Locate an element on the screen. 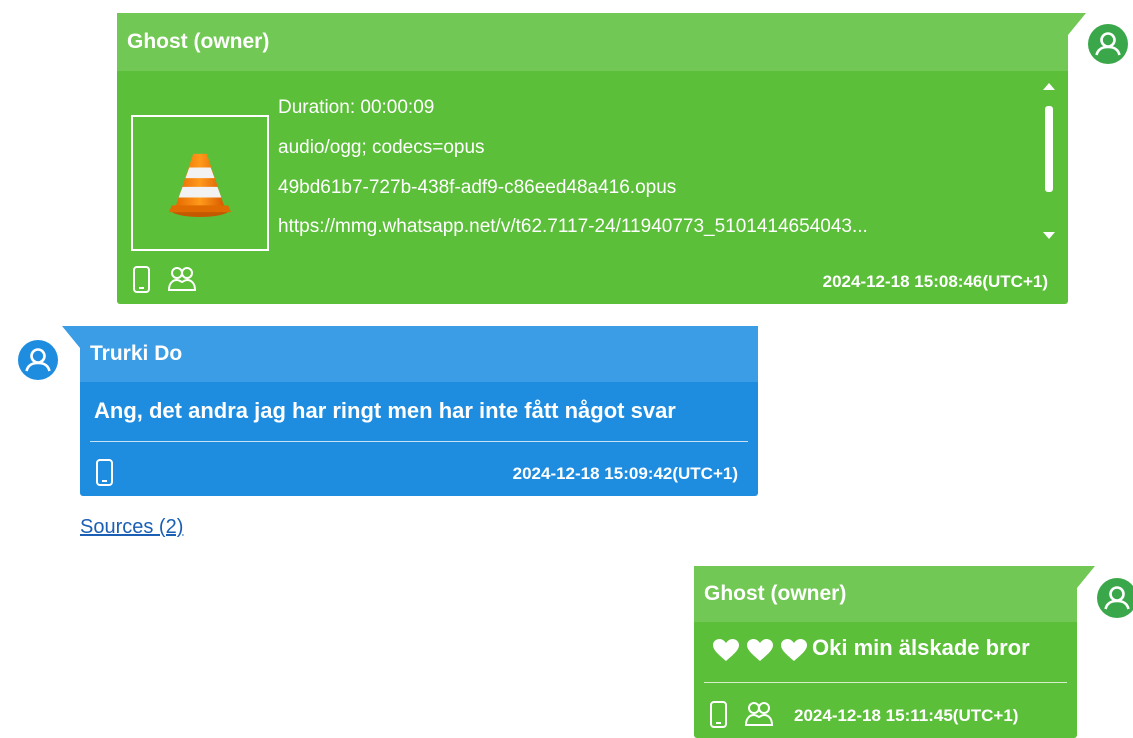 The height and width of the screenshot is (738, 1133). vlc-cone-icon is located at coordinates (200, 185).